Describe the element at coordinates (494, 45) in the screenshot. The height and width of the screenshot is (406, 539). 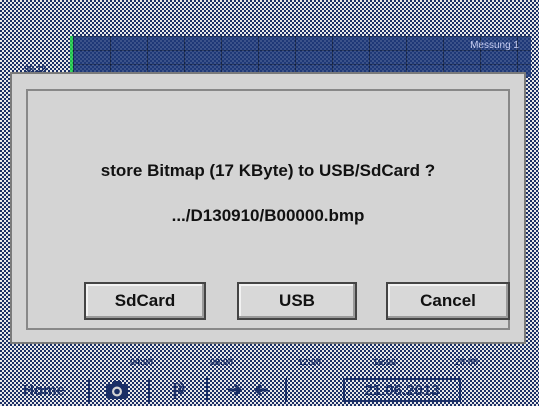
I see `chart-tag: Messung 1` at that location.